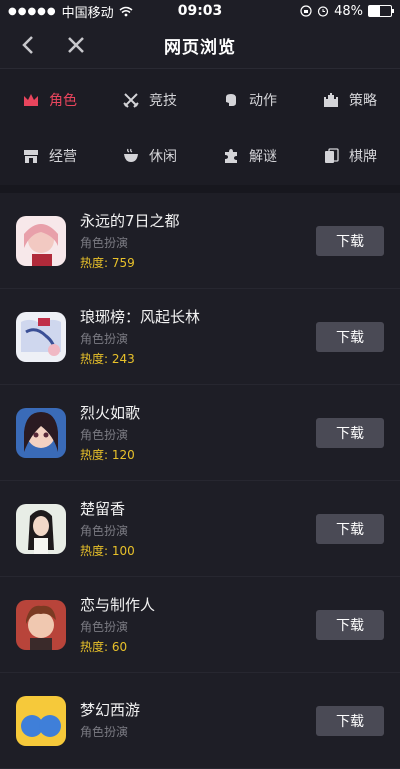 The height and width of the screenshot is (769, 400). What do you see at coordinates (381, 11) in the screenshot?
I see `battery-icon` at bounding box center [381, 11].